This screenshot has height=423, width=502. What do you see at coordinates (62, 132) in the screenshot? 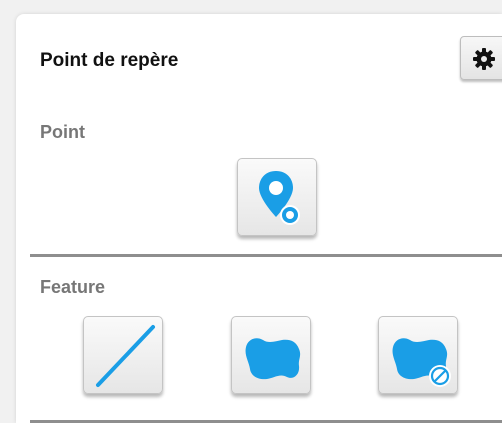
I see `point-section-label: Point` at bounding box center [62, 132].